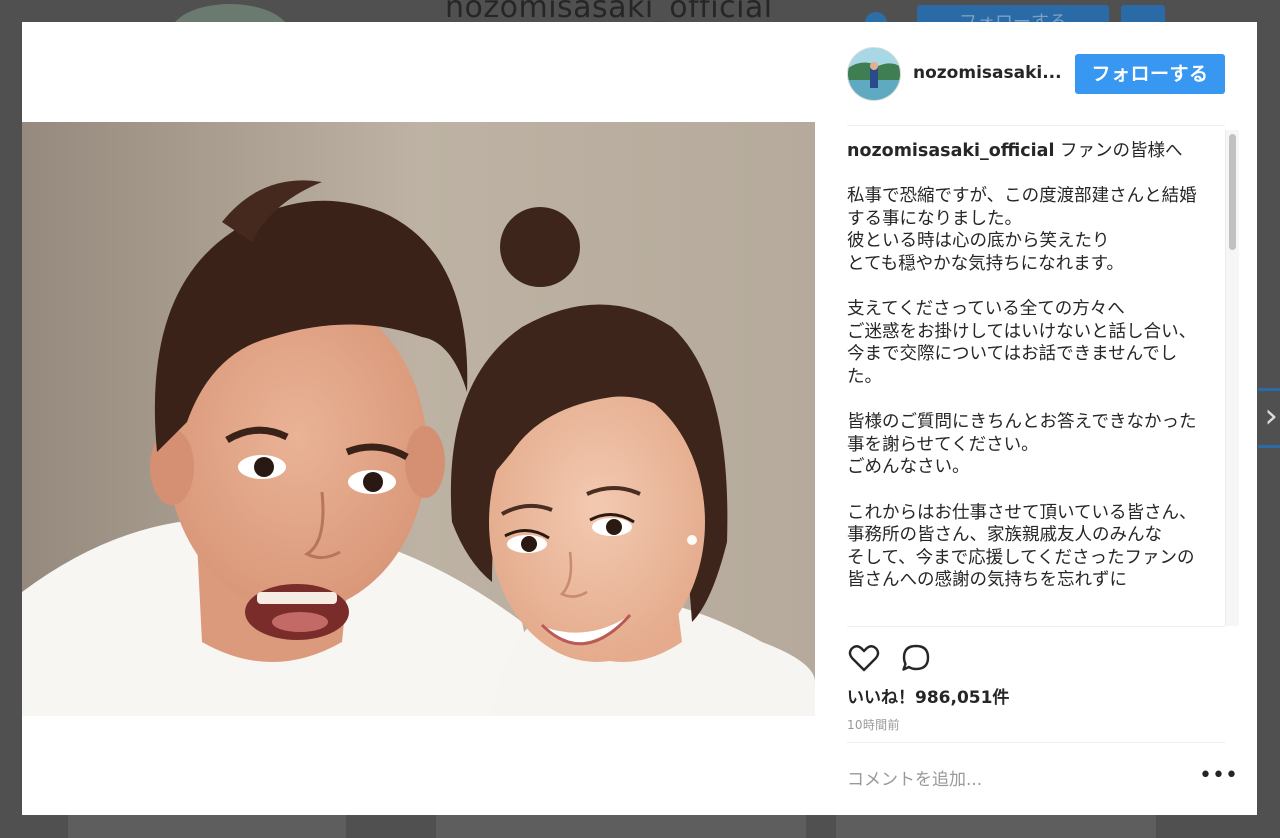  Describe the element at coordinates (876, 17) in the screenshot. I see `verified-badge-icon` at that location.